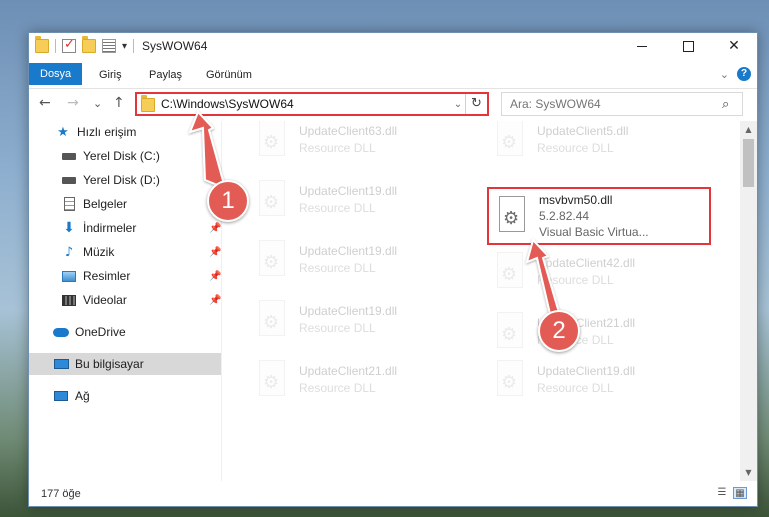  I want to click on scrollbar-thumb, so click(748, 163).